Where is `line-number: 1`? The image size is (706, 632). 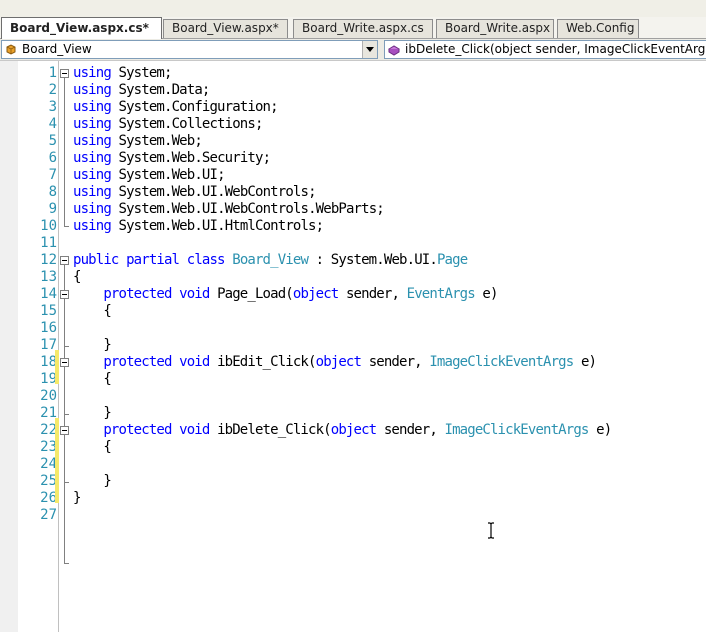 line-number: 1 is located at coordinates (52, 73).